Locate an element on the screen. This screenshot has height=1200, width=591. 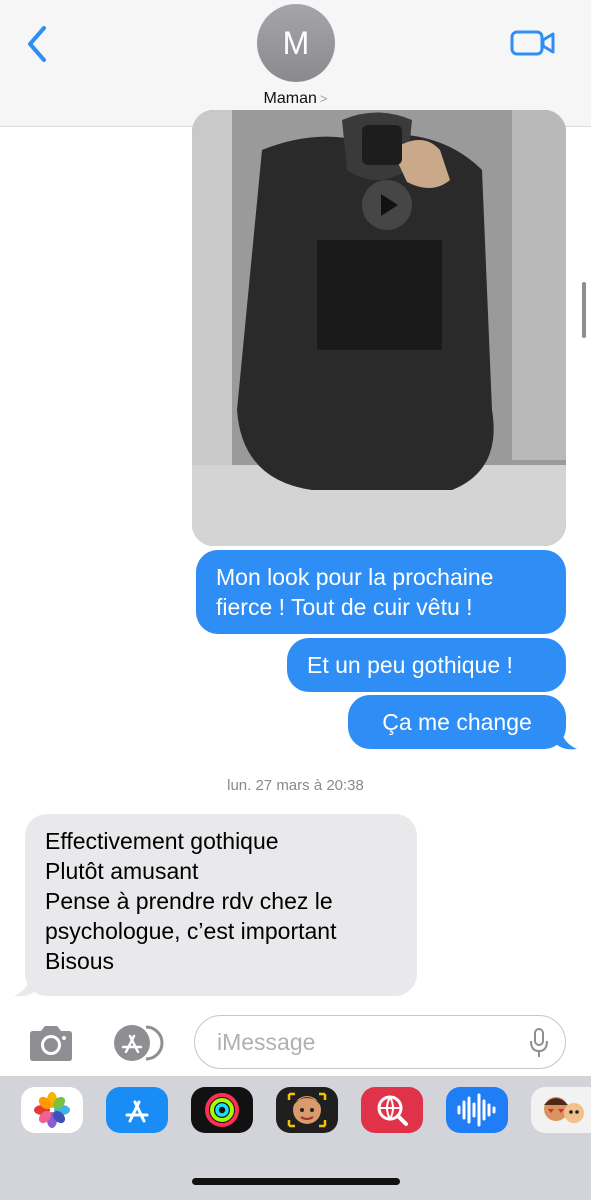
microphone-icon is located at coordinates (539, 1043).